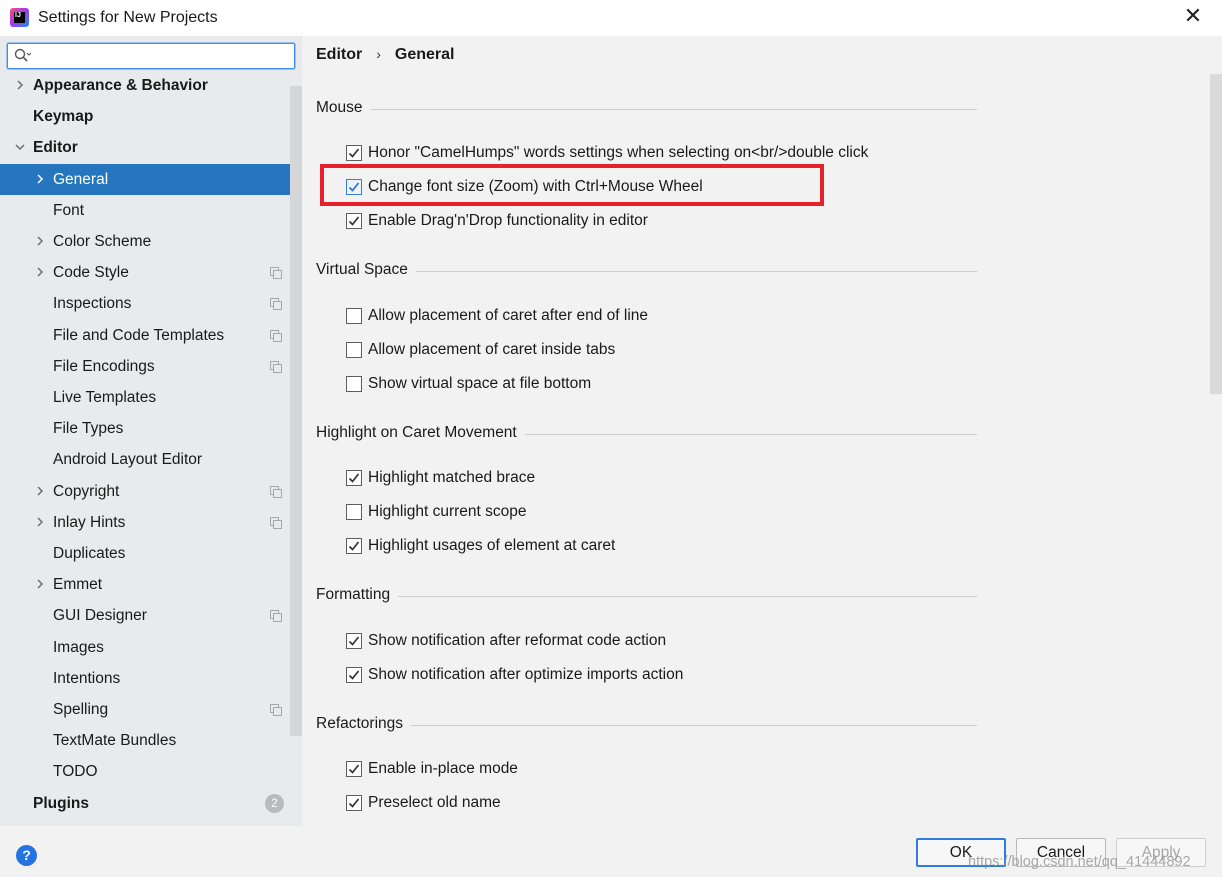 Image resolution: width=1222 pixels, height=877 pixels. I want to click on sidebar-item-inspections: Inspections, so click(145, 303).